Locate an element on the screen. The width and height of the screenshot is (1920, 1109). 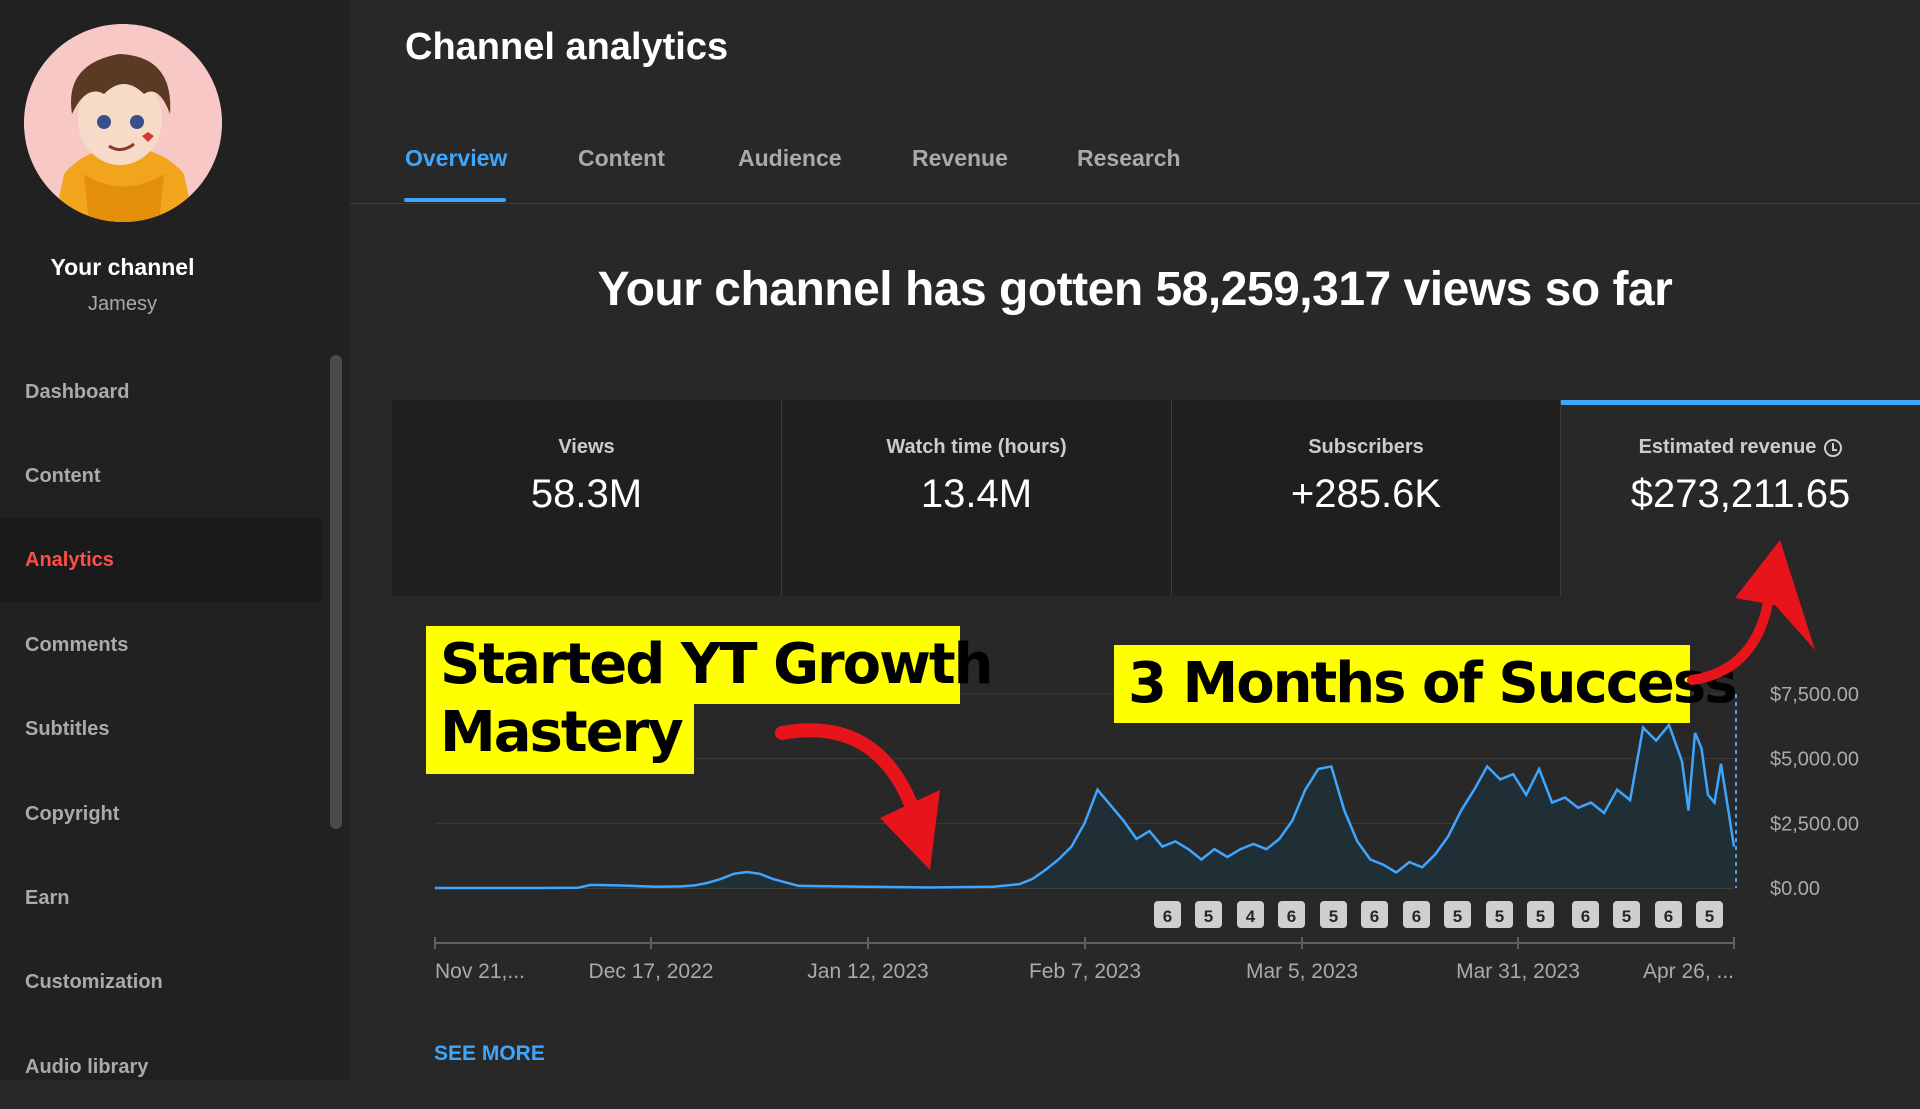
metric-label: Views is located at coordinates (586, 447).